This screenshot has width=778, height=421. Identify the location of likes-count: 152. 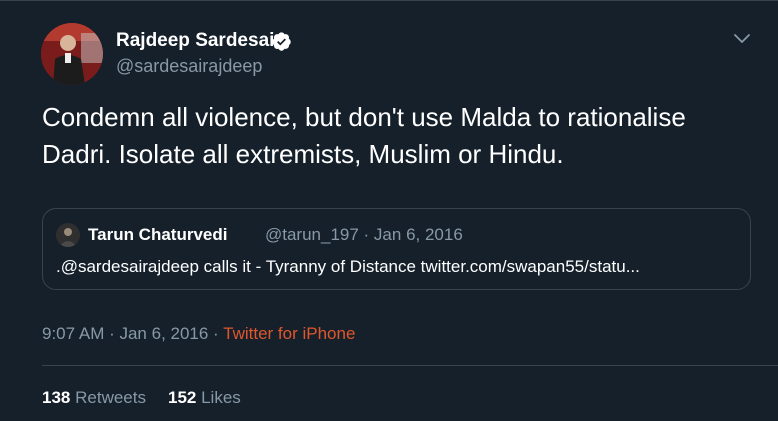
(182, 397).